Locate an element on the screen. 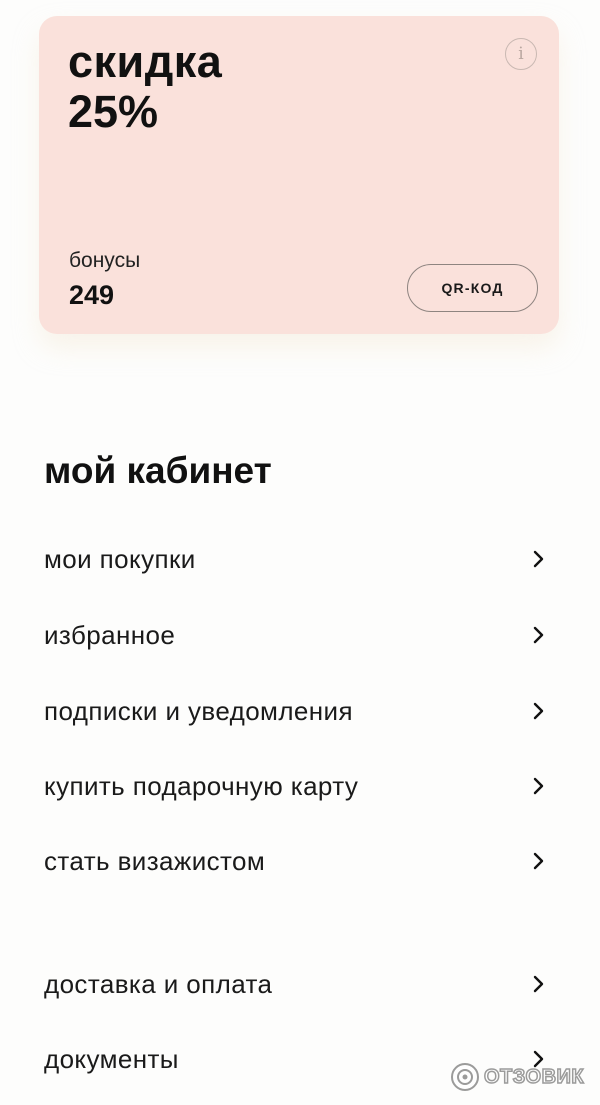  discount-value: 25% is located at coordinates (113, 111).